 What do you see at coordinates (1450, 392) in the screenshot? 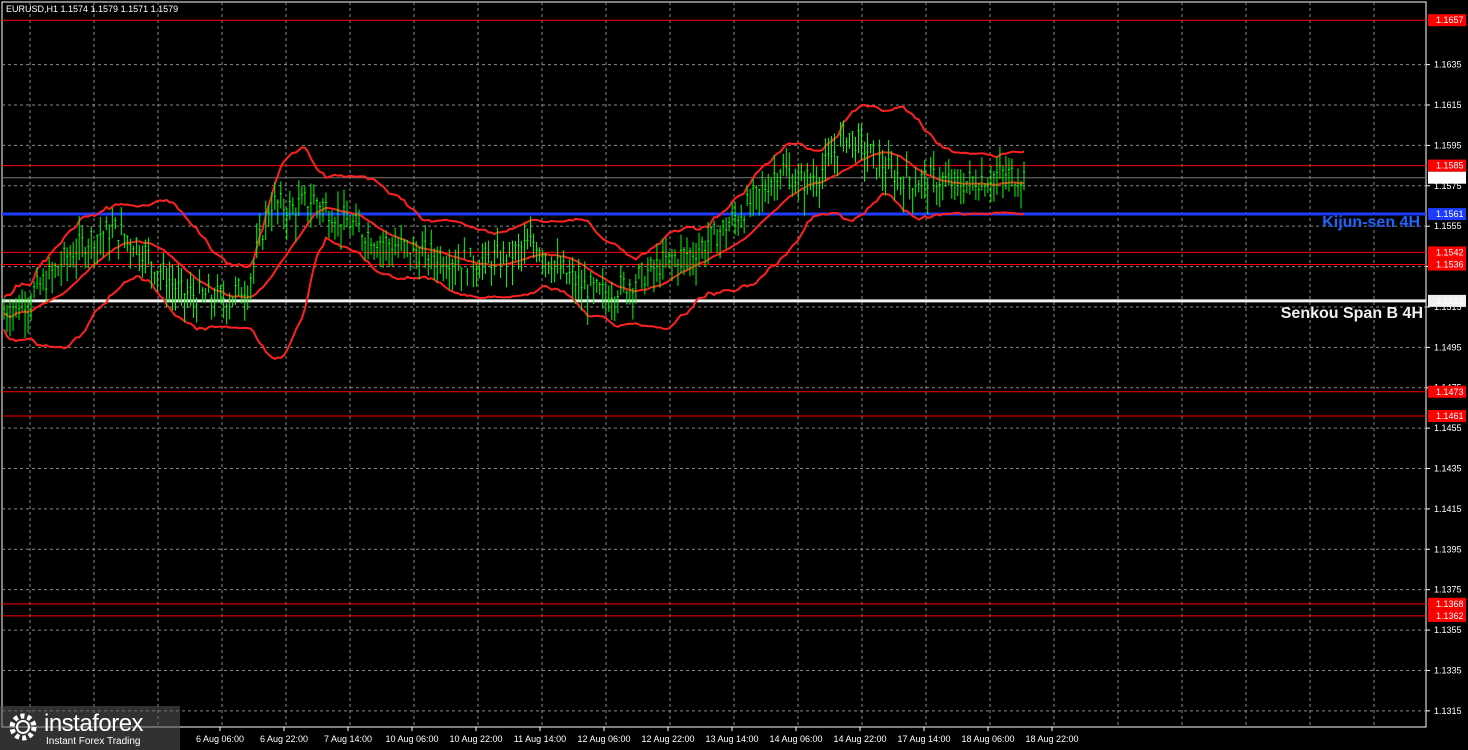
I see `level-label: 1.1473` at bounding box center [1450, 392].